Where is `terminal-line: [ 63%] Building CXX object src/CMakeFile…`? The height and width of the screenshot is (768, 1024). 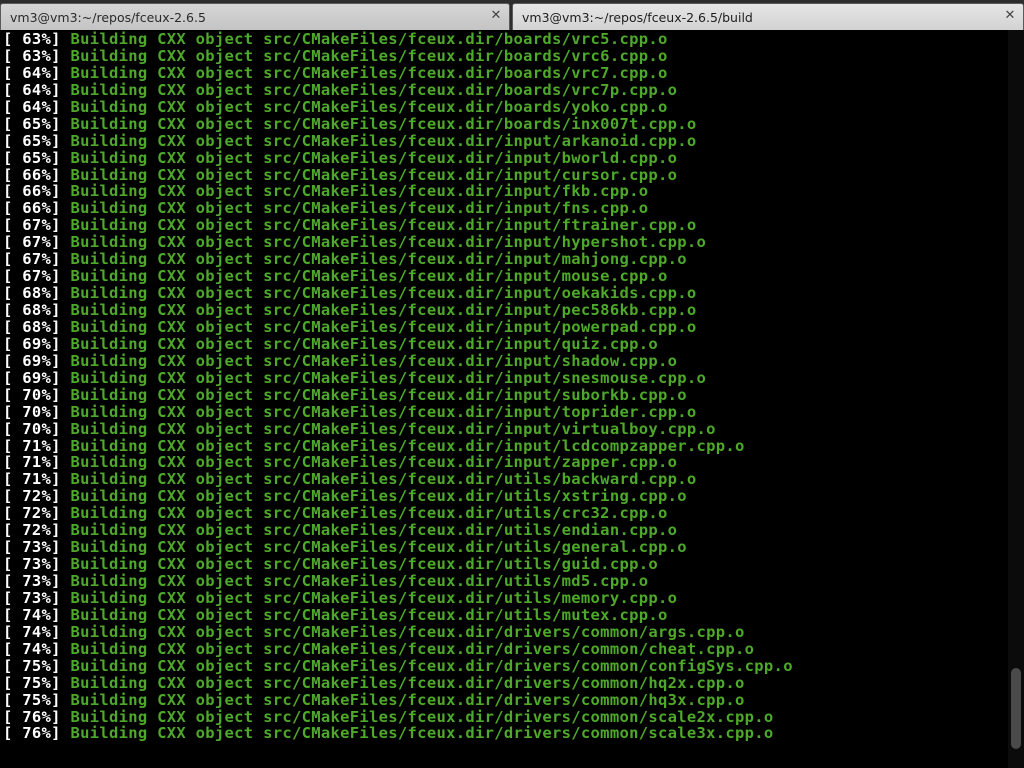 terminal-line: [ 63%] Building CXX object src/CMakeFile… is located at coordinates (504, 55).